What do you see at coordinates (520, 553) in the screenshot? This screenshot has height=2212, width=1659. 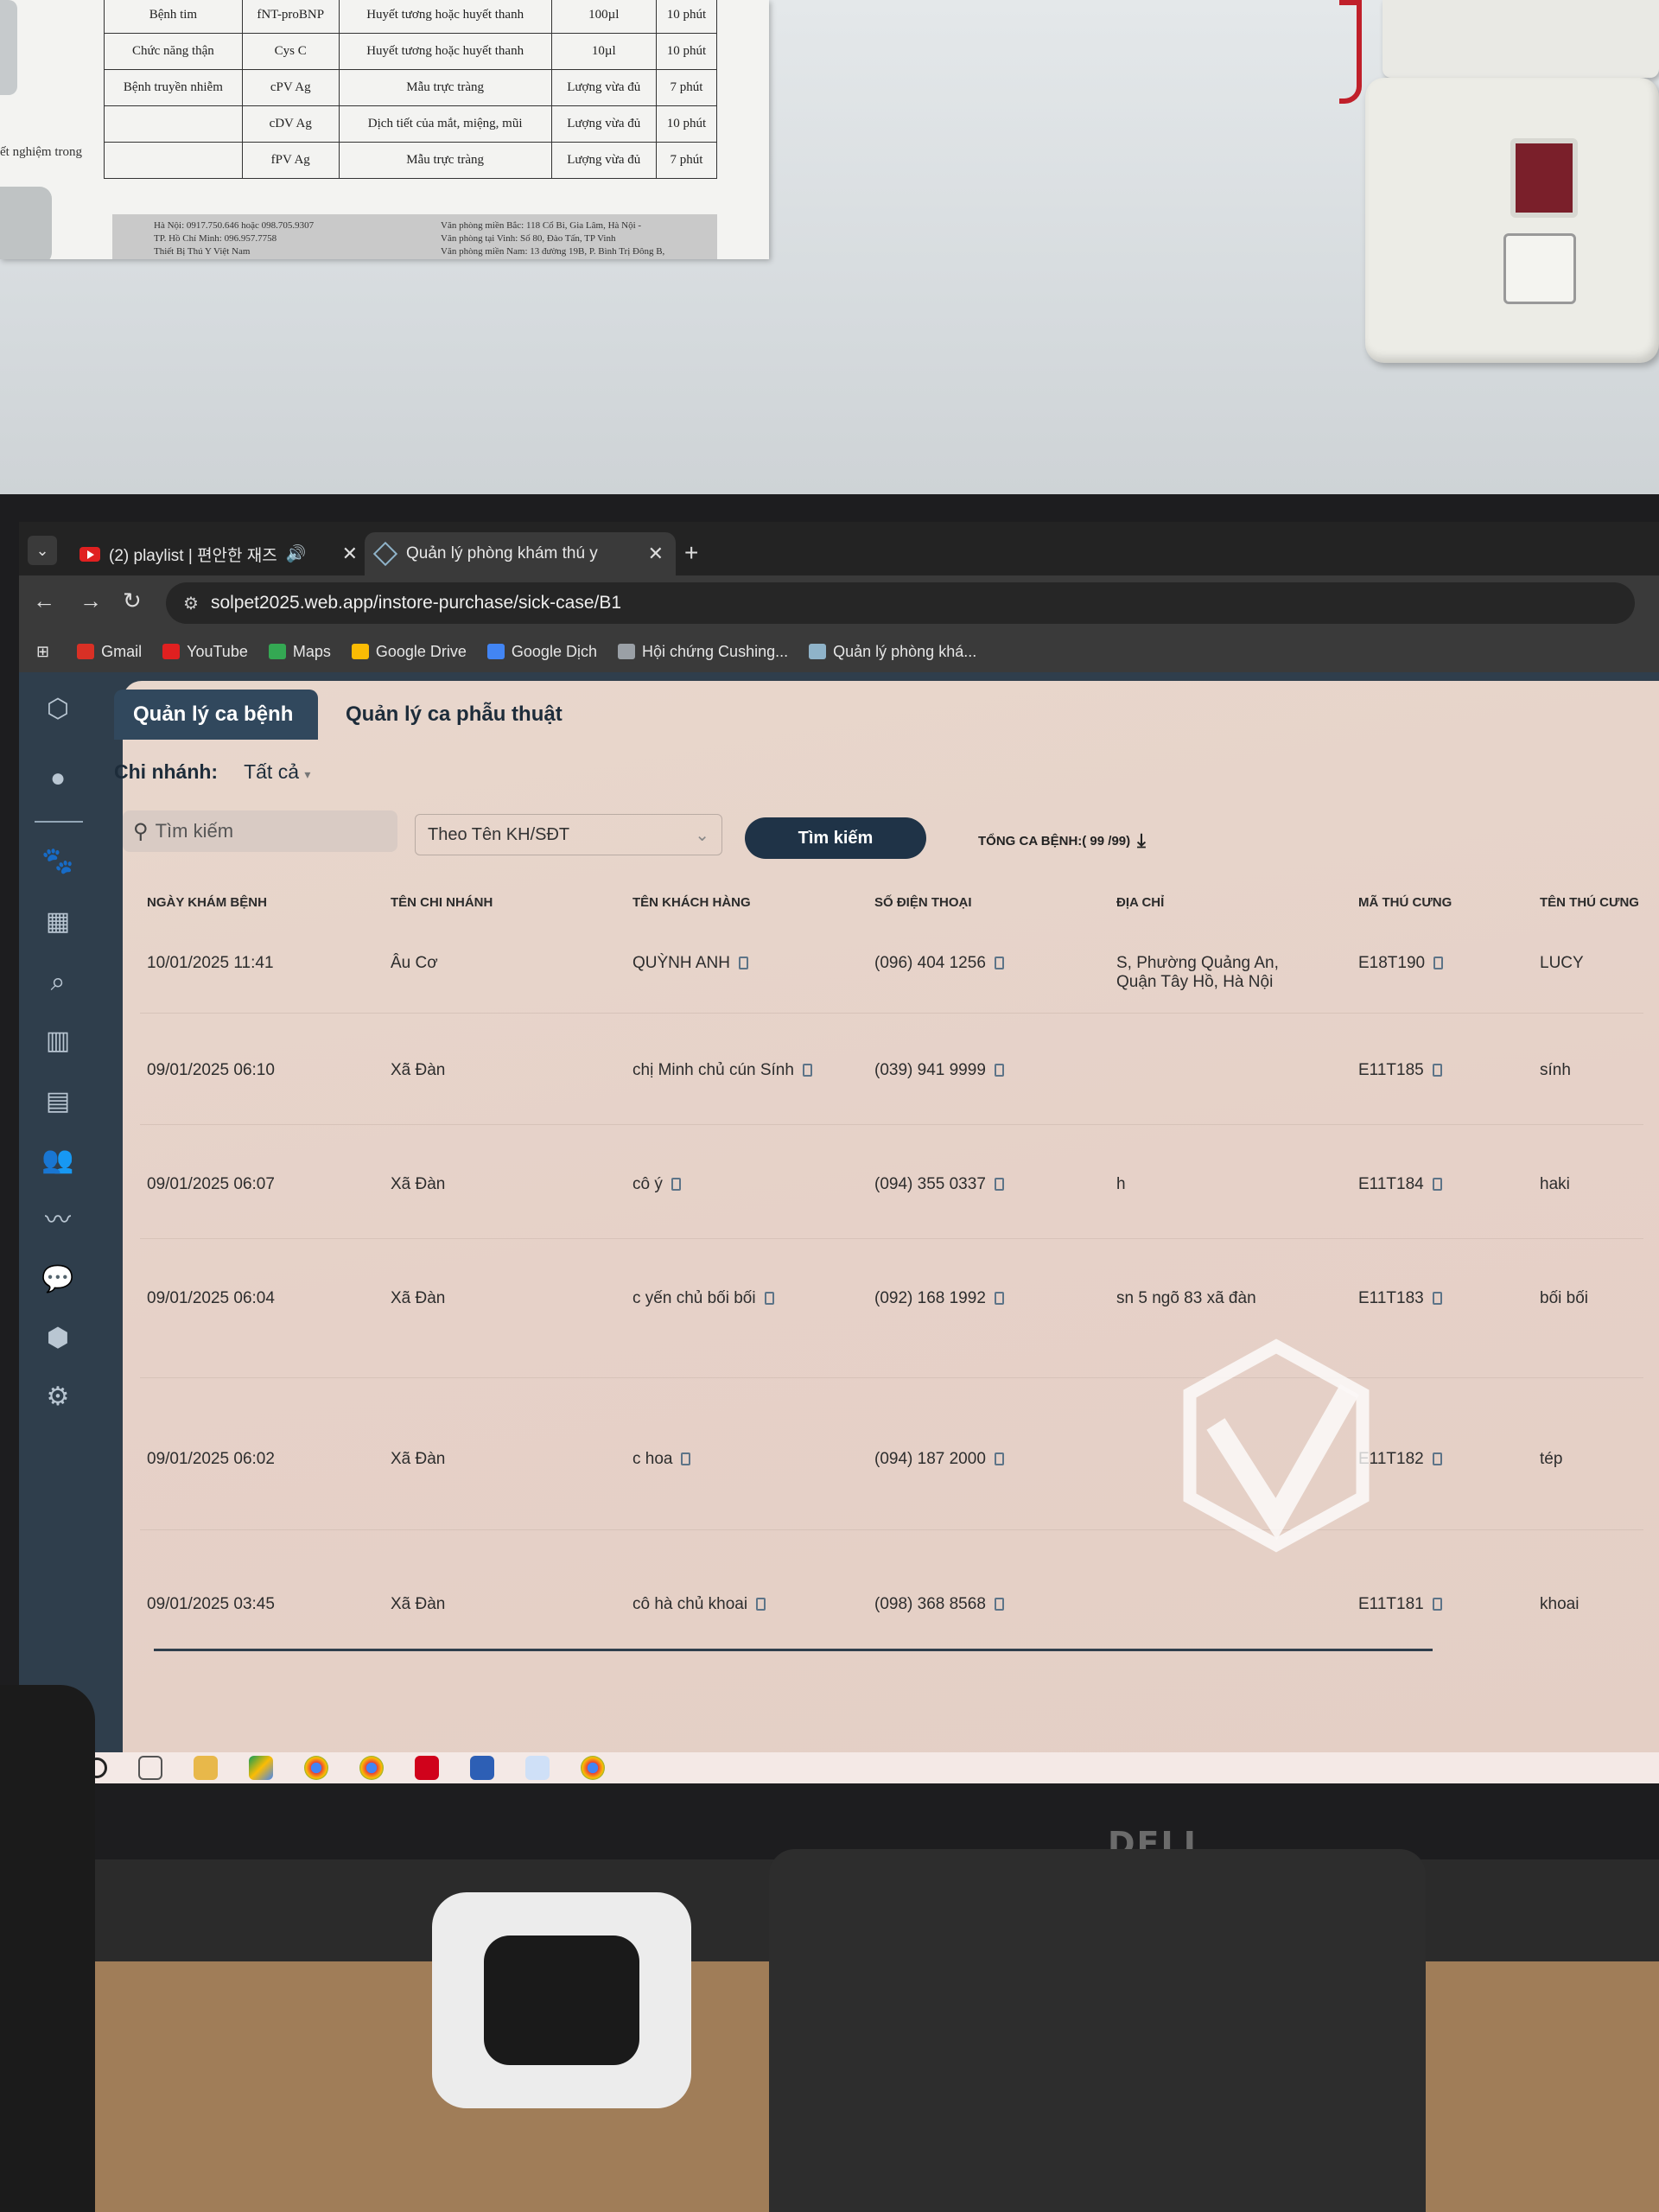 I see `tab-clinic-manager: Quản lý phòng khám thú y ✕` at bounding box center [520, 553].